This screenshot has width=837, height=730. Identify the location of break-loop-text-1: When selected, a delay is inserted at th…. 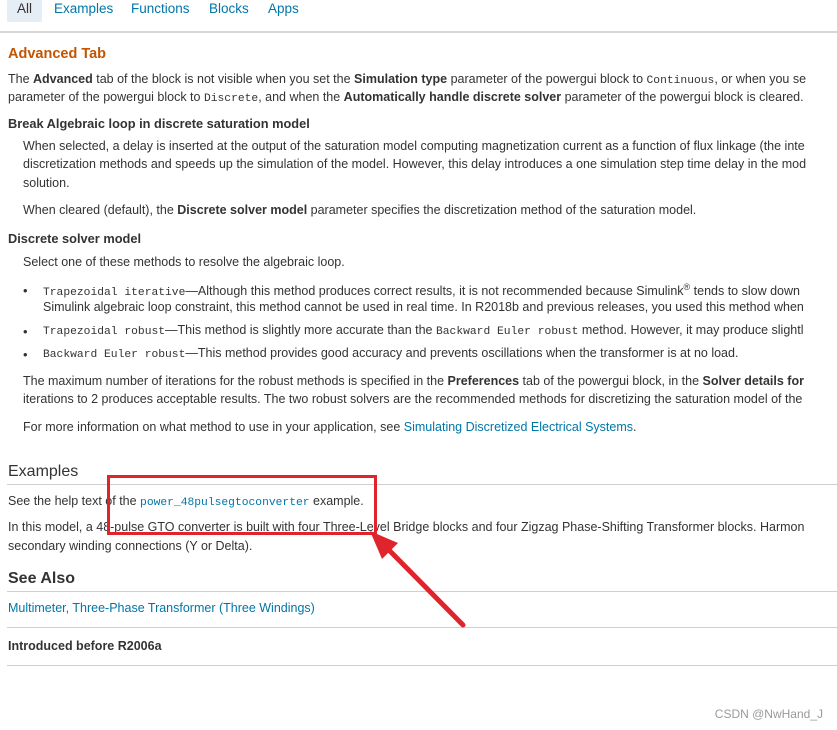
(414, 146).